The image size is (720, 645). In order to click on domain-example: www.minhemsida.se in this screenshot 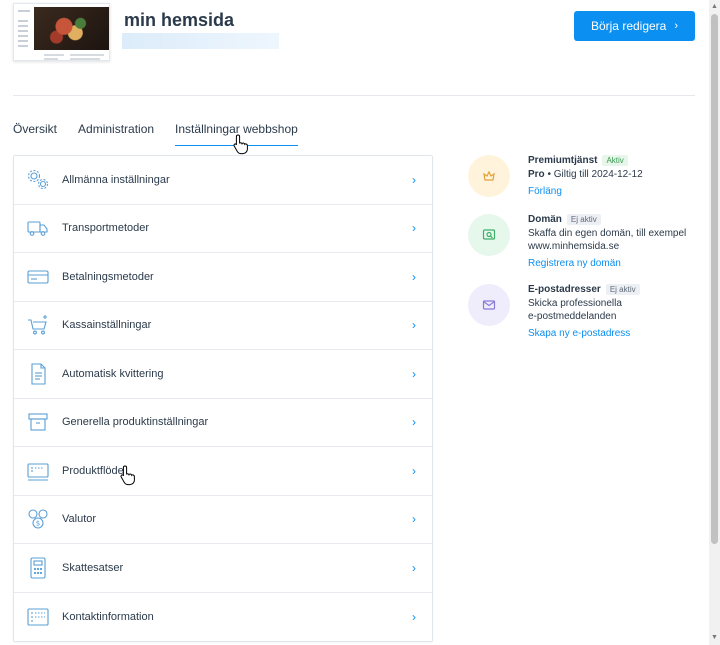, I will do `click(574, 246)`.